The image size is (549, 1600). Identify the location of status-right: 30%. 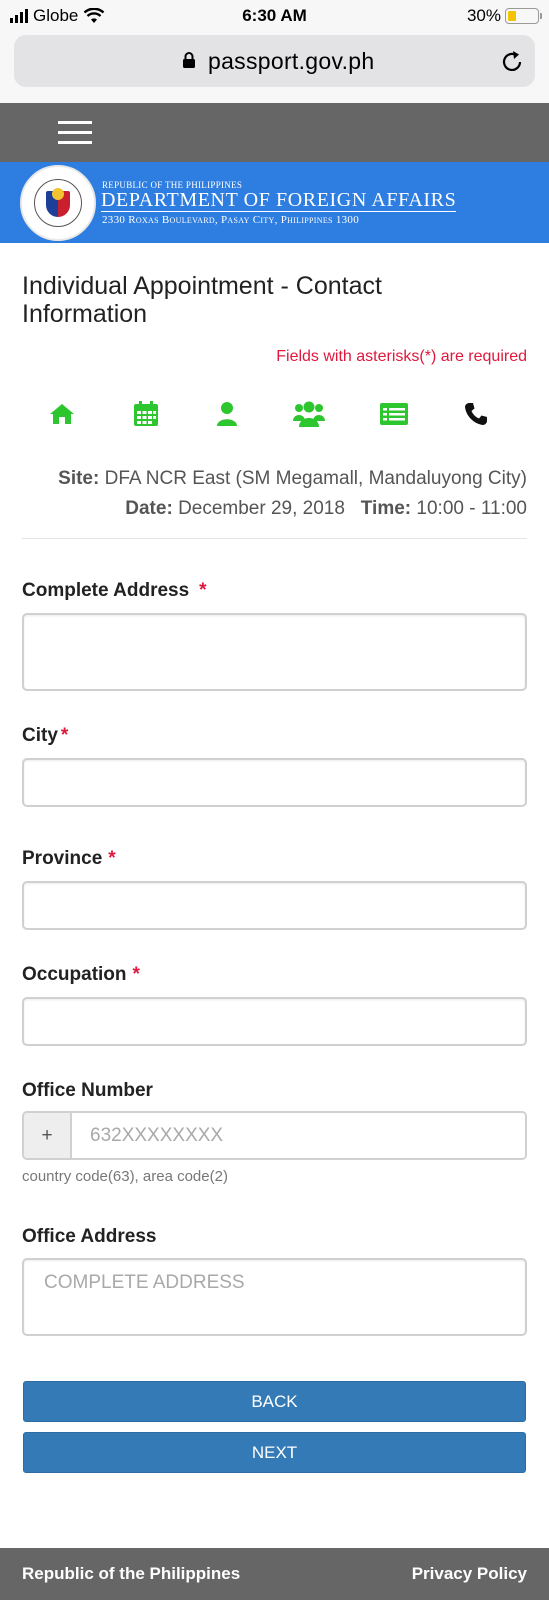
(504, 16).